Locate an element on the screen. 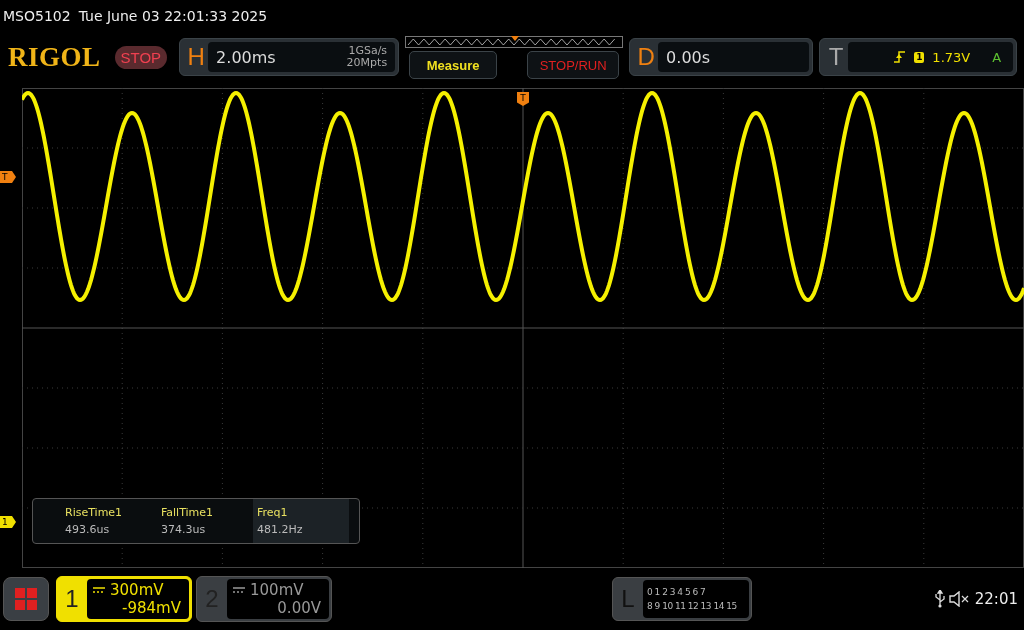 The image size is (1024, 630). trigger-level: 1.73V is located at coordinates (951, 57).